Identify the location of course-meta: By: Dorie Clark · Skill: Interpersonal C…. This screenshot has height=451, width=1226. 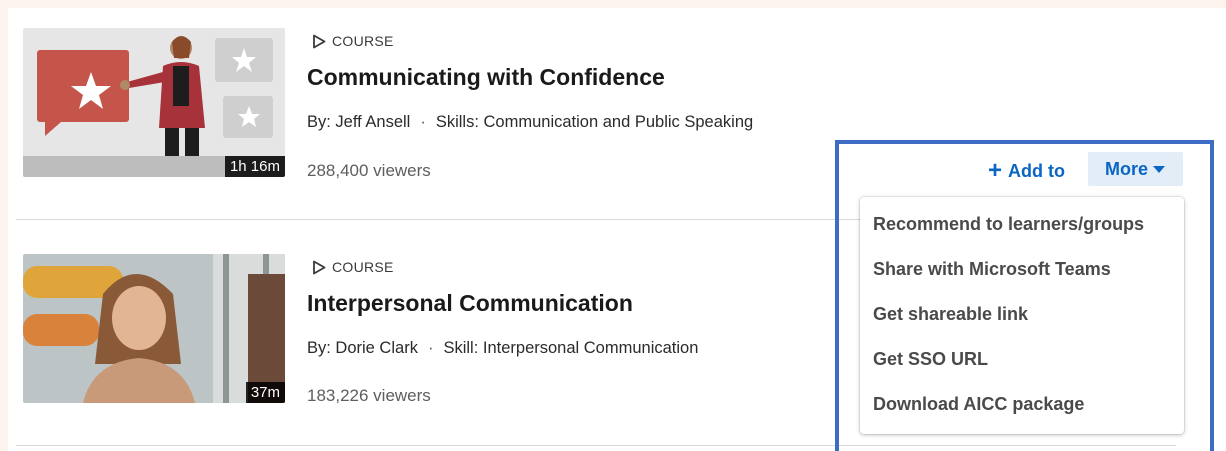
(502, 348).